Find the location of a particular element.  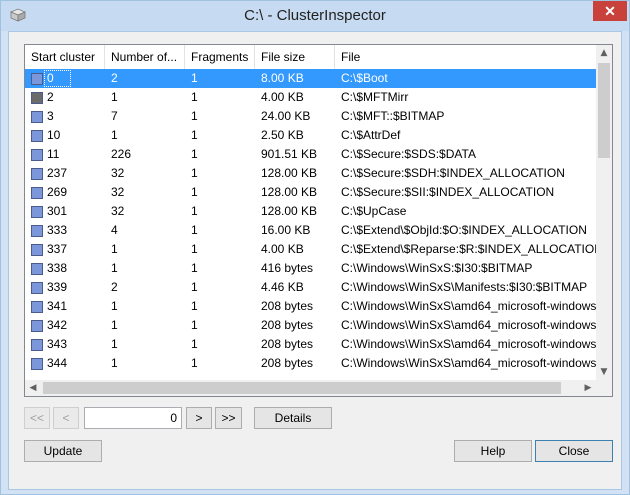

start-cluster-cell: 339 is located at coordinates (57, 287).